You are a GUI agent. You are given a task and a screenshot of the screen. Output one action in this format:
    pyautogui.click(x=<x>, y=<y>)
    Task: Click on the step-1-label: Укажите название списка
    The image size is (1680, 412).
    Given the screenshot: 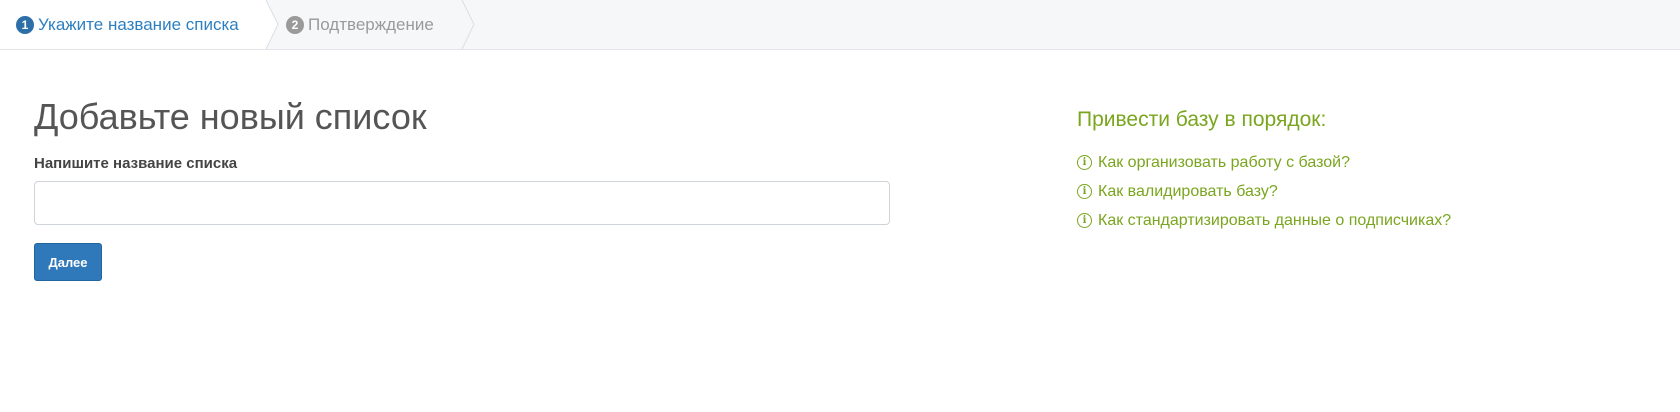 What is the action you would take?
    pyautogui.click(x=138, y=24)
    